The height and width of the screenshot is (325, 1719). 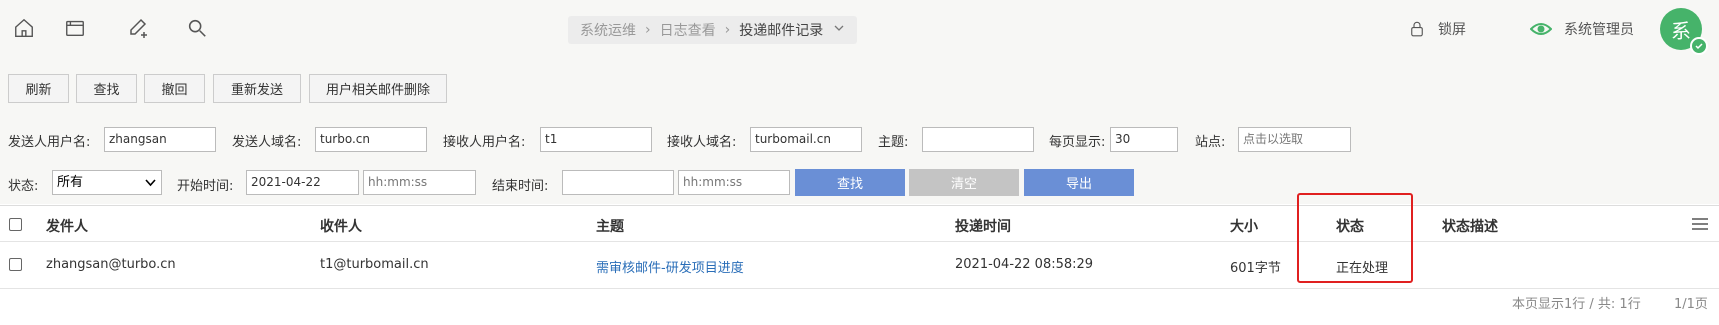 I want to click on breadcrumb-item: 系统运维, so click(x=608, y=30).